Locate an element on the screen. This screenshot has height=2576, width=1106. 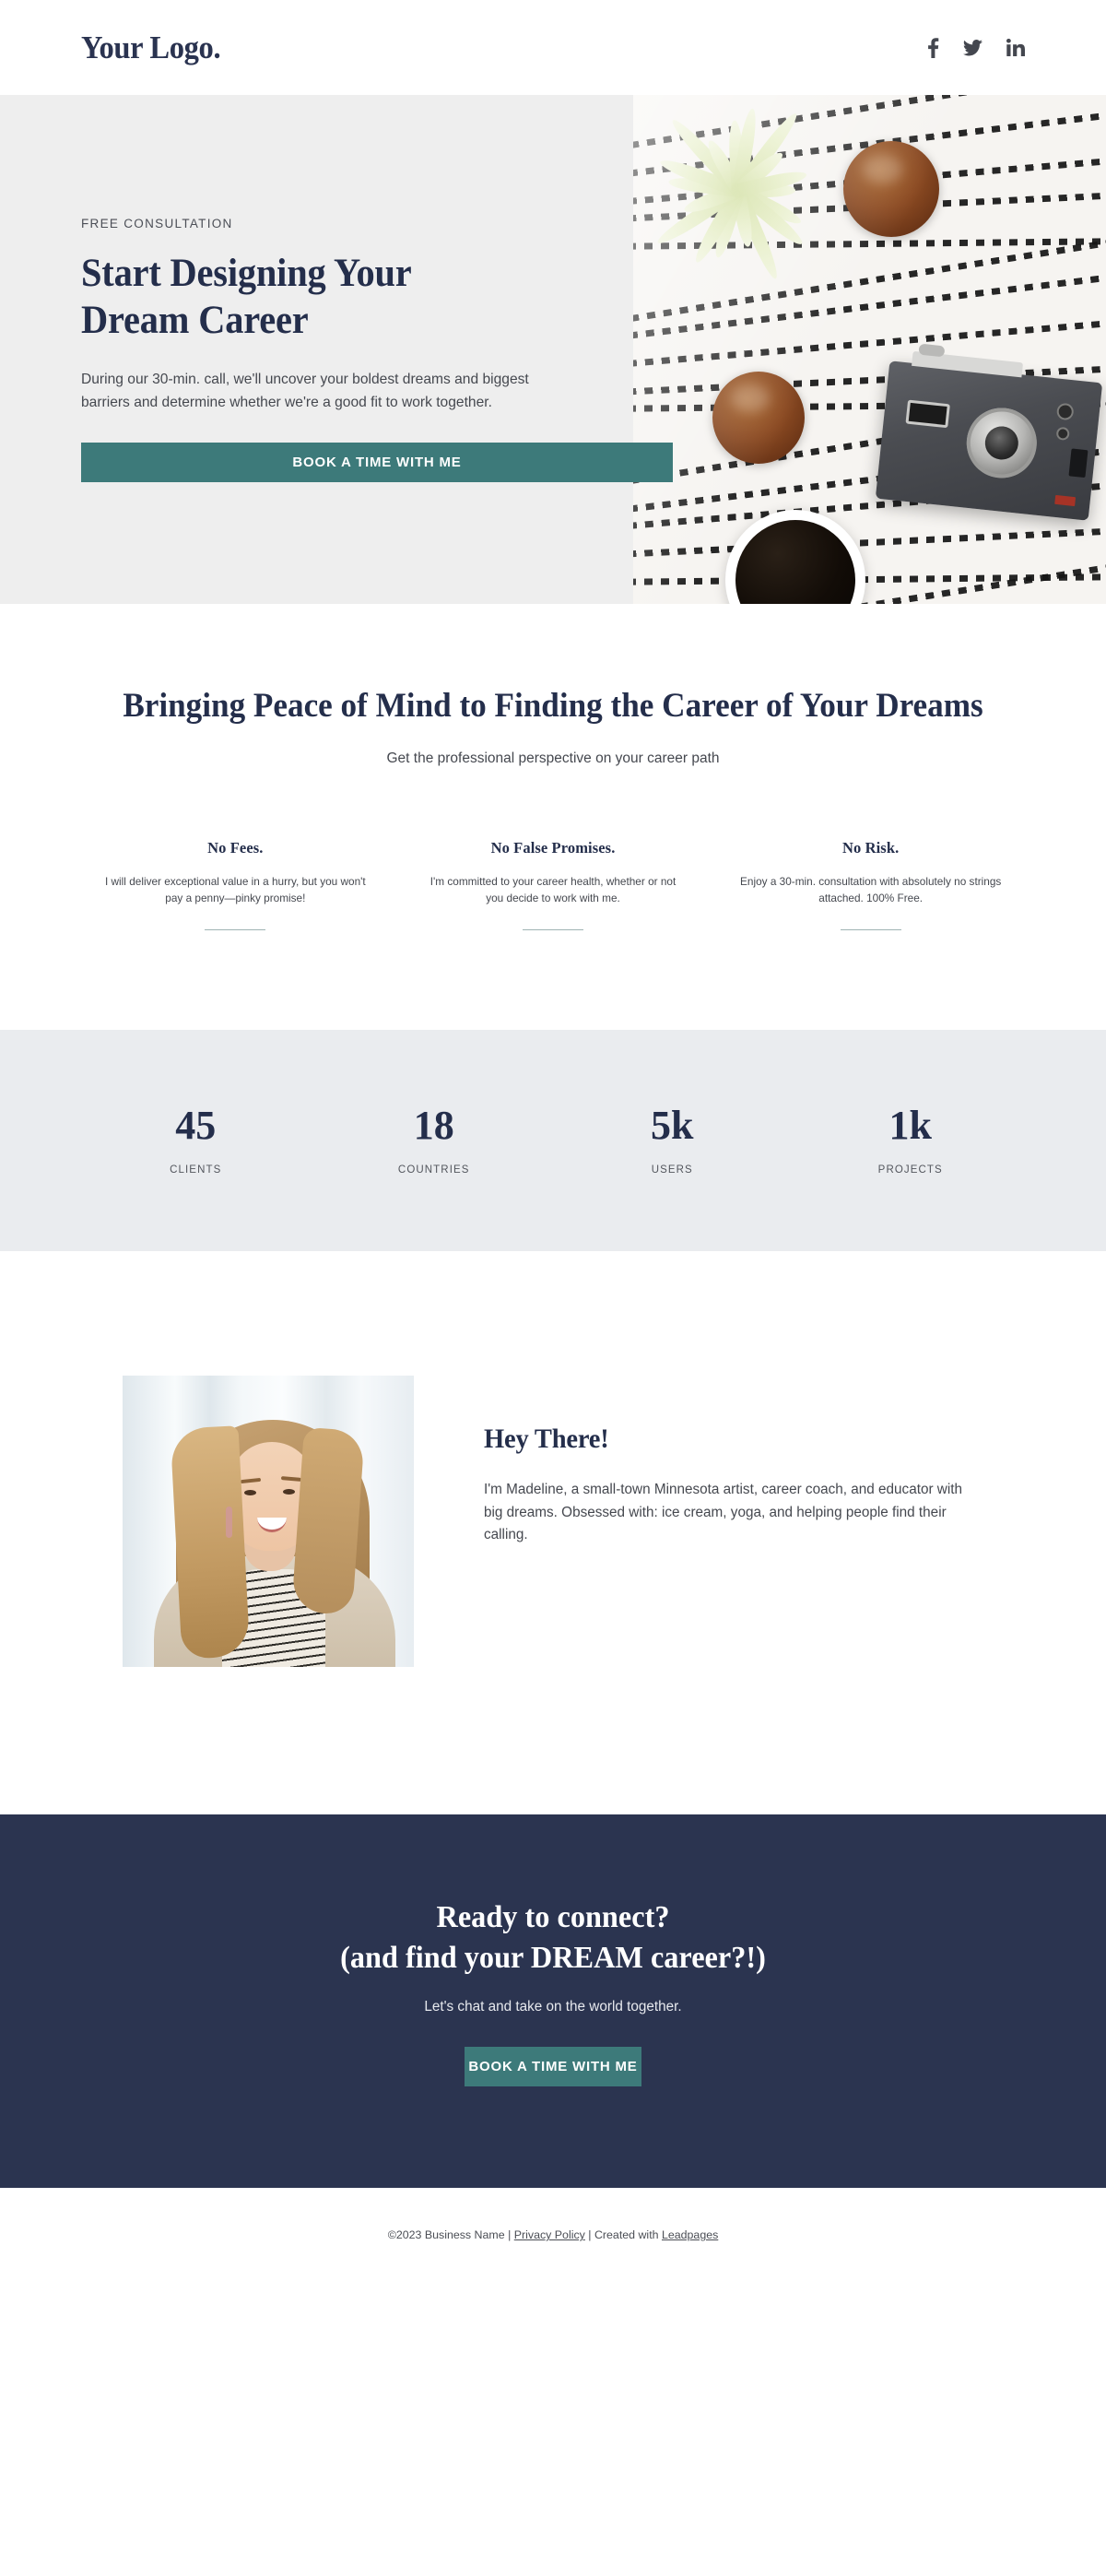
photo-highlight is located at coordinates (869, 349).